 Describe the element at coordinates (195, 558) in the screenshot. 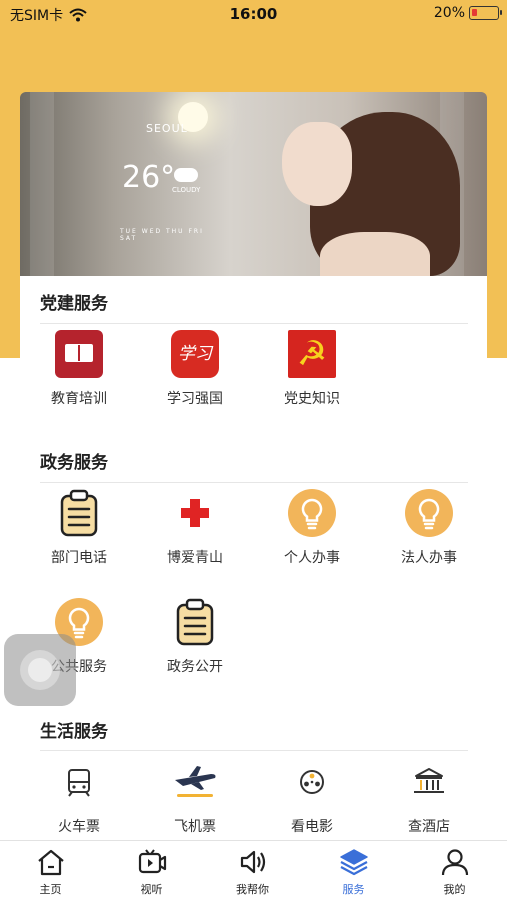

I see `service-item-label: 博爱青山` at that location.